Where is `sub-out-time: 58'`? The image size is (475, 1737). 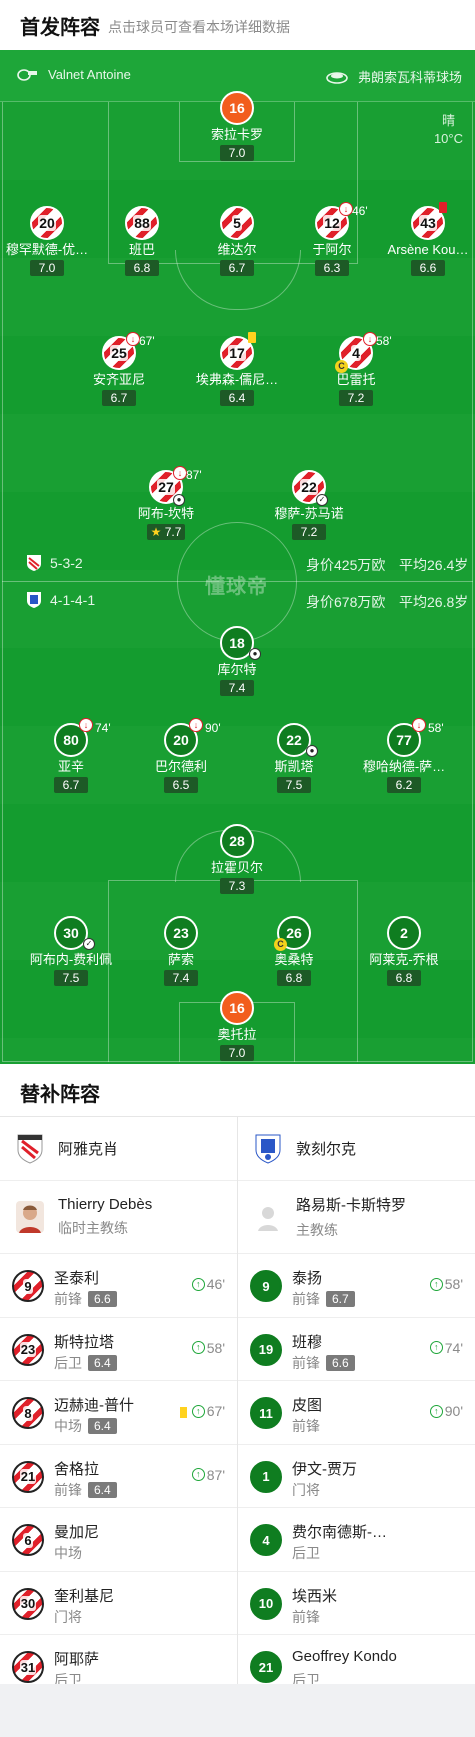 sub-out-time: 58' is located at coordinates (436, 728).